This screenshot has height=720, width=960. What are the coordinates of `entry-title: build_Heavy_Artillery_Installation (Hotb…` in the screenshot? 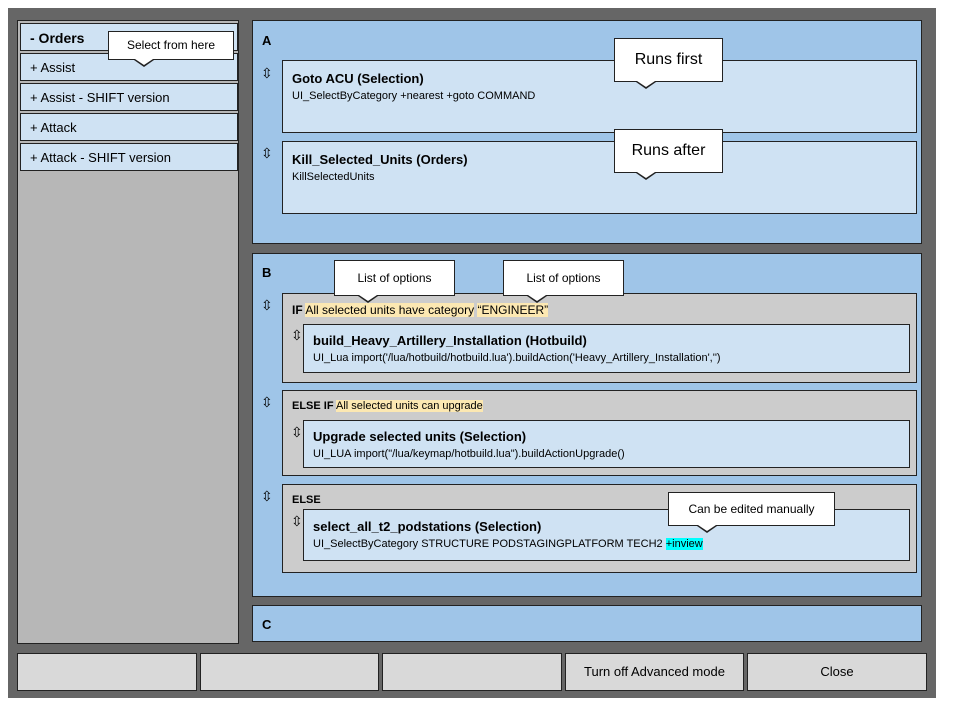 It's located at (450, 340).